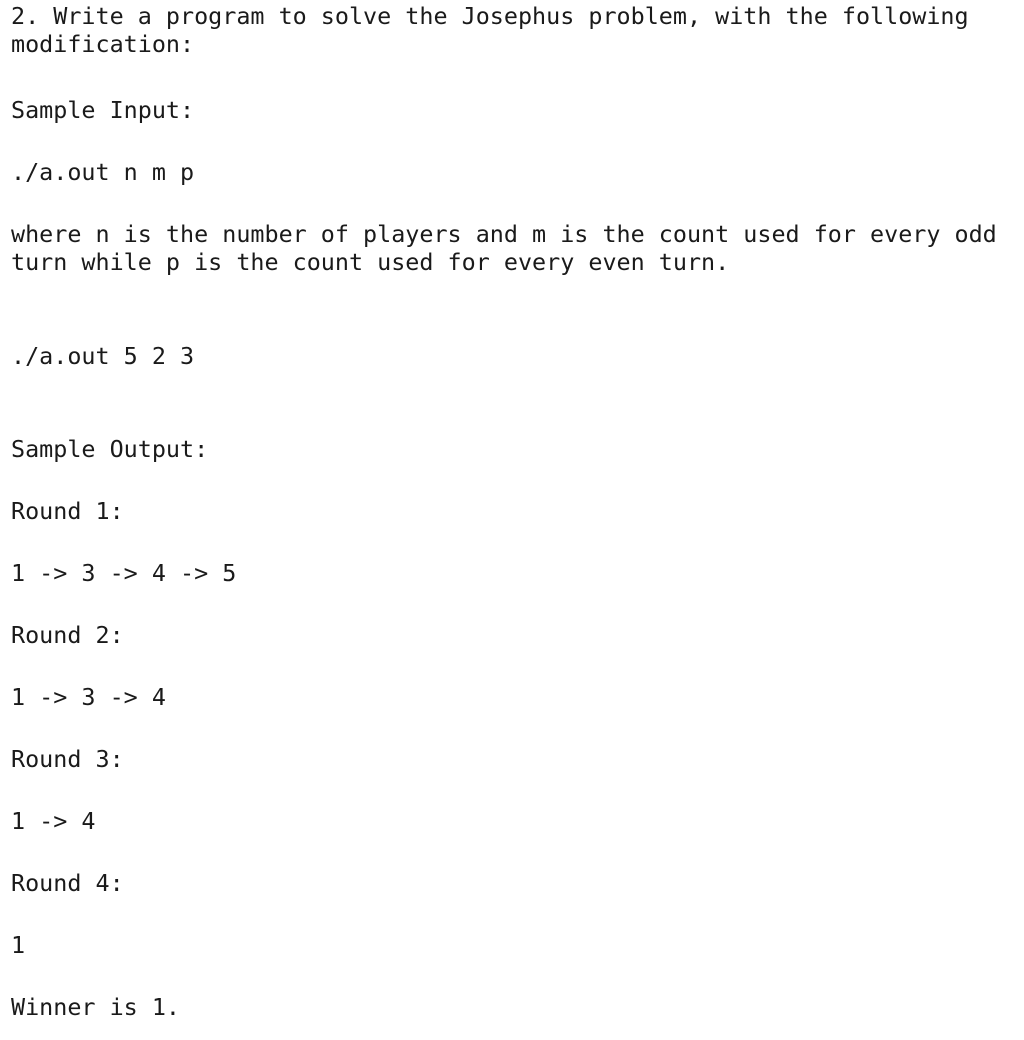 The width and height of the screenshot is (1024, 1040). I want to click on round-4-sequence: 1, so click(18, 945).